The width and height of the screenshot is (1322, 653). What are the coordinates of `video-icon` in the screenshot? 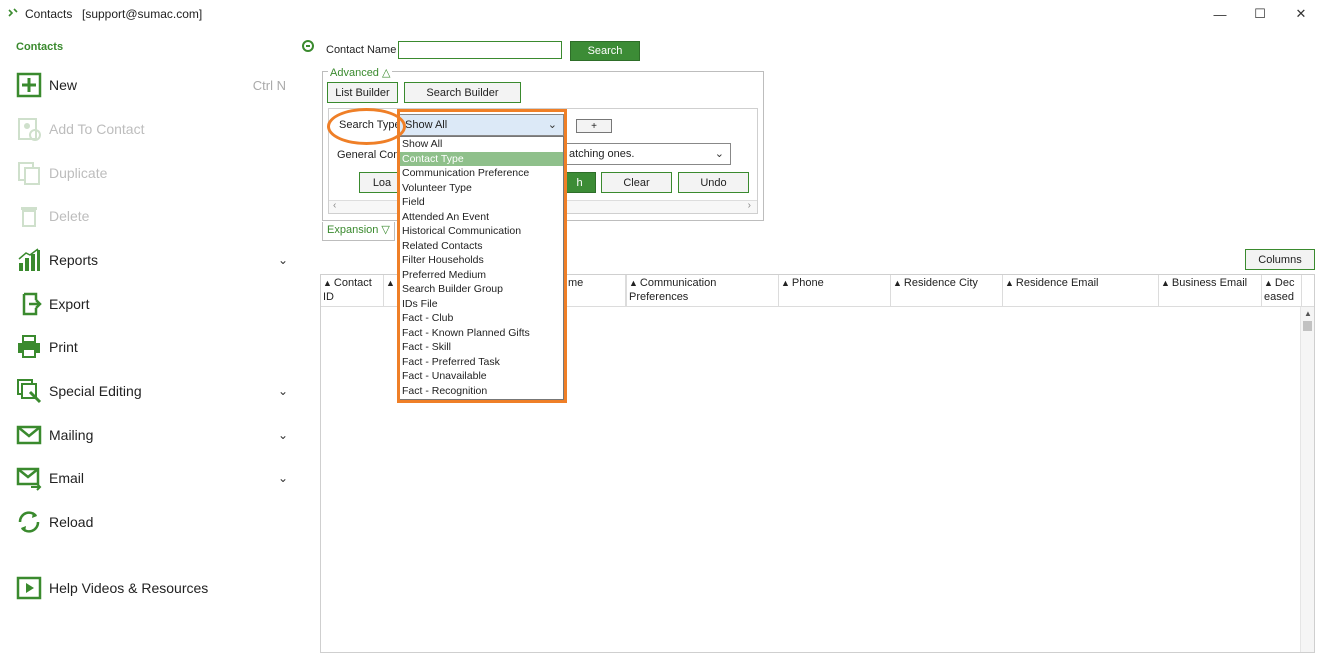 It's located at (29, 588).